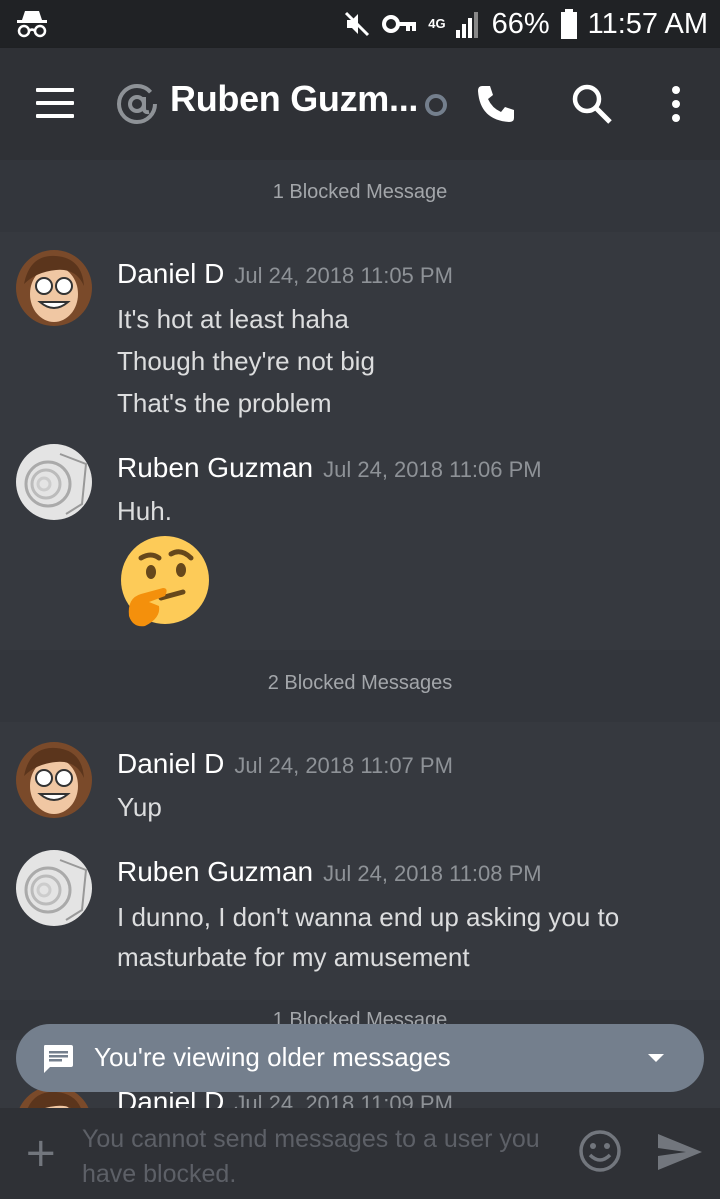 Image resolution: width=720 pixels, height=1199 pixels. I want to click on message-group: Daniel D Jul 24, 2018 11:07 PM Yup, so click(360, 777).